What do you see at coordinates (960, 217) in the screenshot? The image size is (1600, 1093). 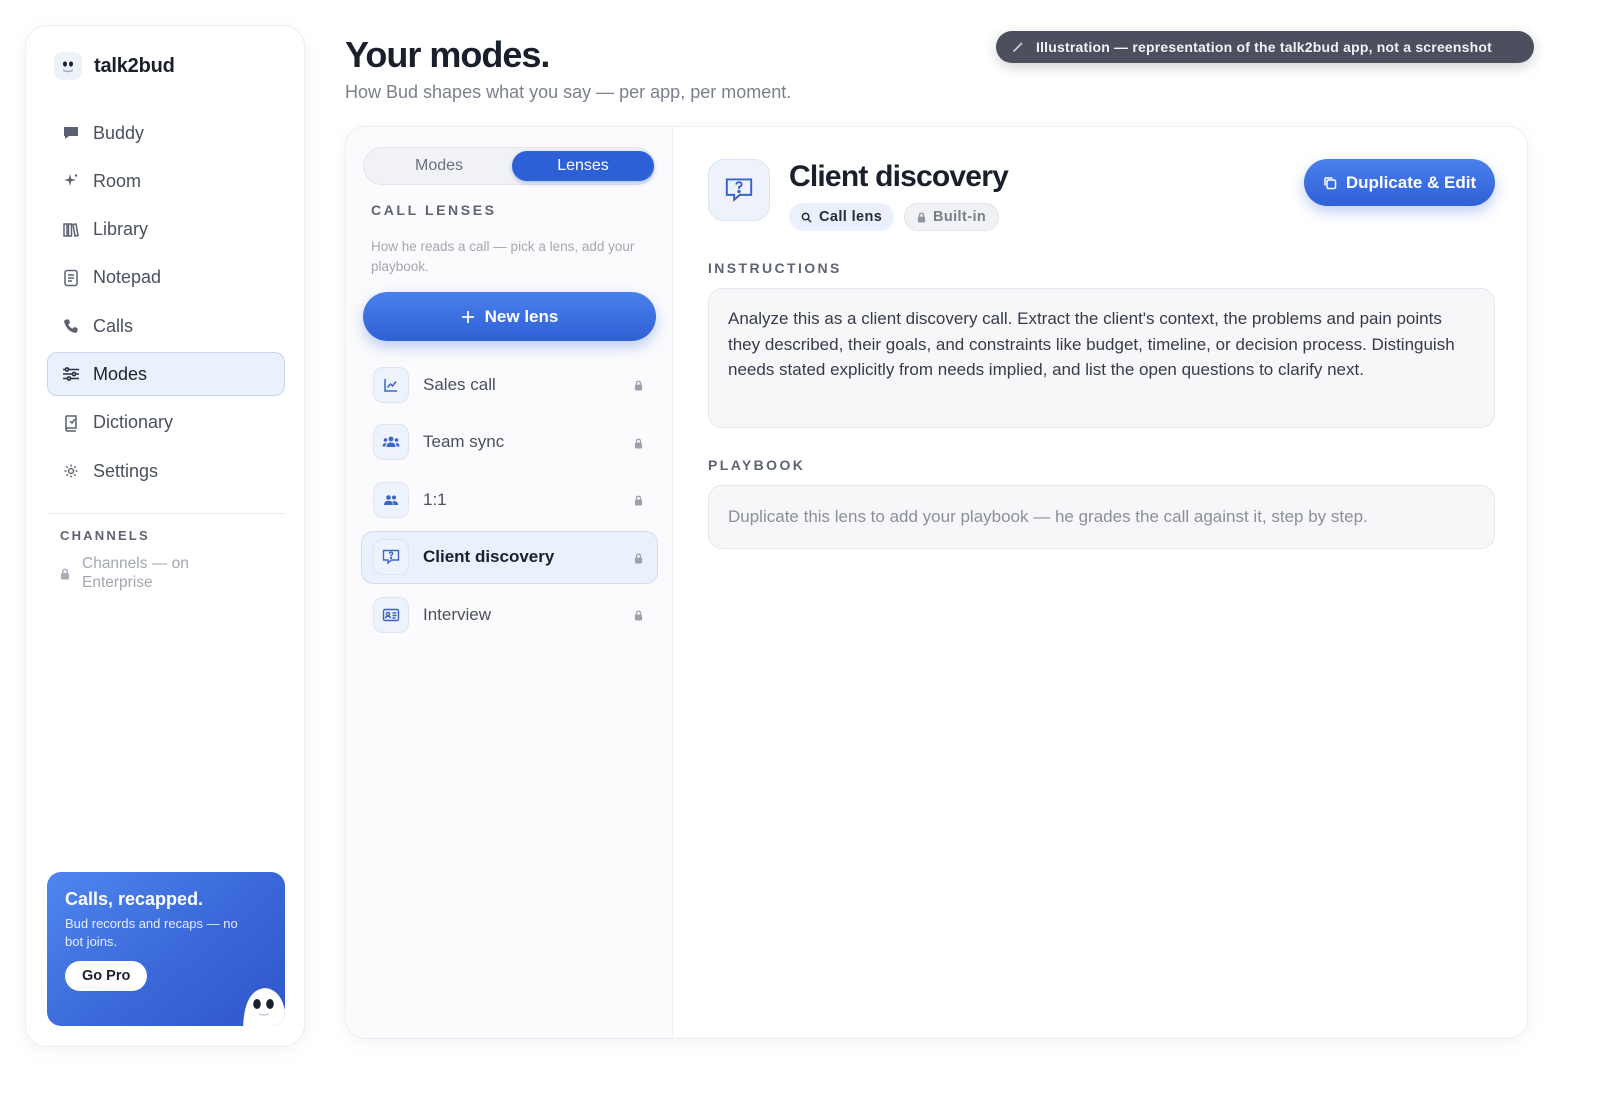 I see `chip-label: Built-in` at bounding box center [960, 217].